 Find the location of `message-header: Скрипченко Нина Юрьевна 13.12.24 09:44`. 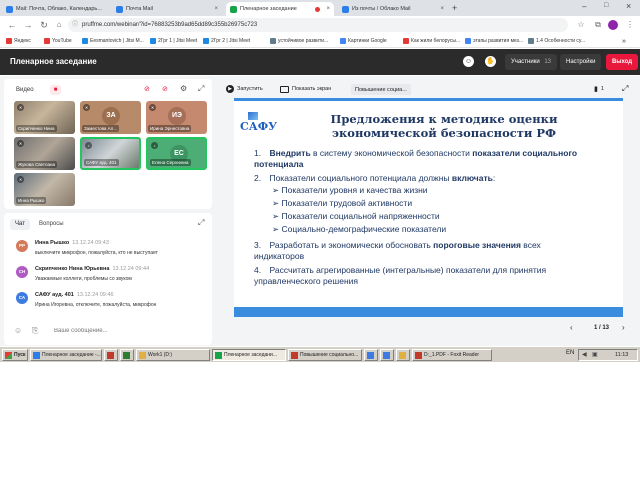

message-header: Скрипченко Нина Юрьевна 13.12.24 09:44 is located at coordinates (92, 269).